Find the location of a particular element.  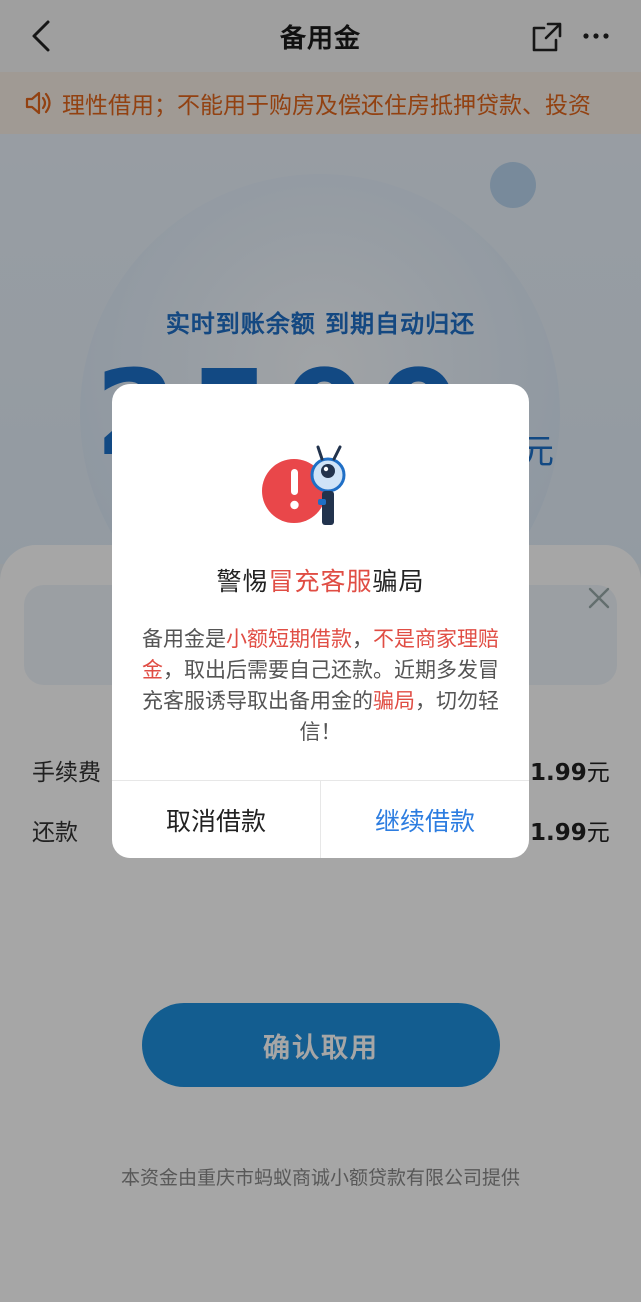

dialog-title: 警惕冒充客服骗局 is located at coordinates (320, 580).